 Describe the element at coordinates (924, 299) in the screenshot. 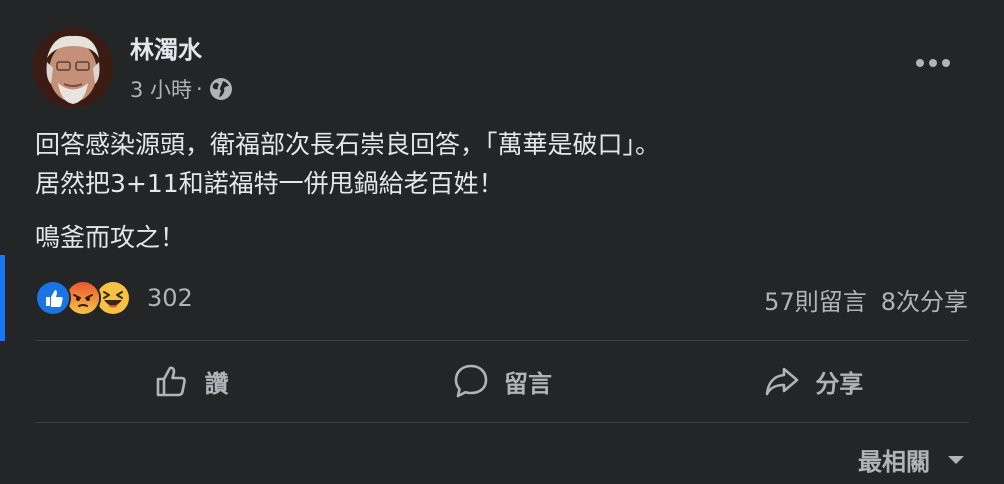

I see `share-count-link: 8次分享` at that location.